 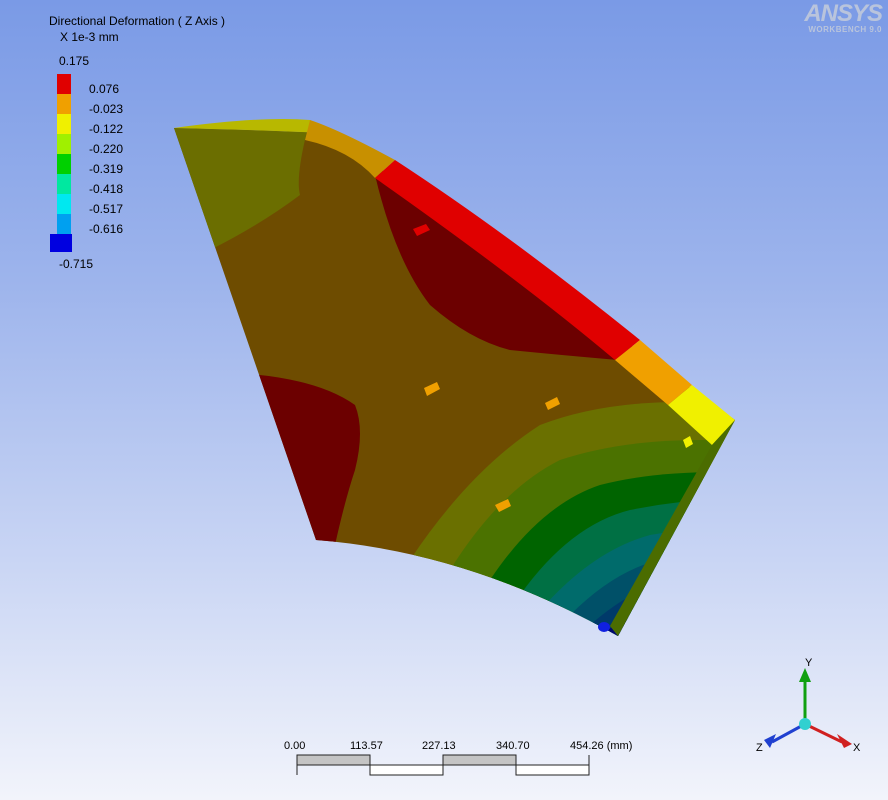 I want to click on scale-label: 227.13, so click(x=439, y=746).